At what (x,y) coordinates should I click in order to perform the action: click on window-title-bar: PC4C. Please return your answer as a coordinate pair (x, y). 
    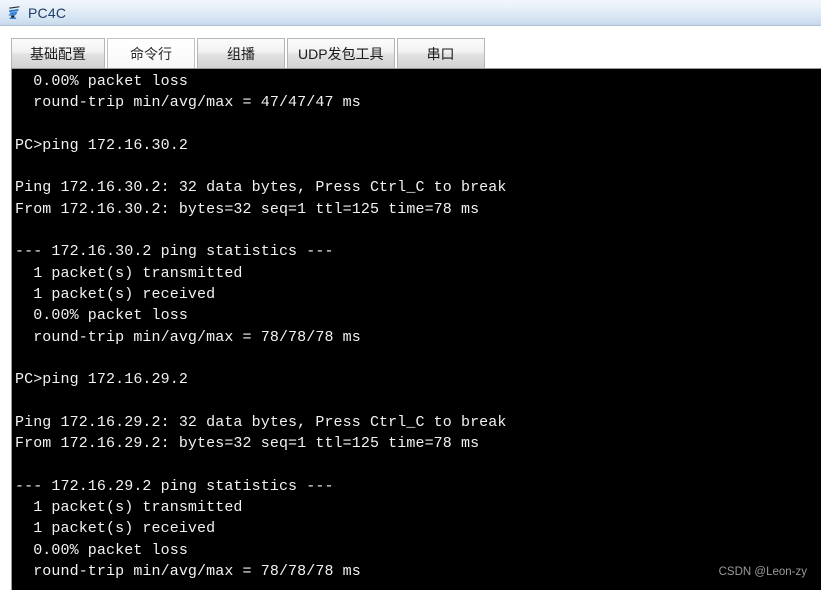
    Looking at the image, I should click on (410, 13).